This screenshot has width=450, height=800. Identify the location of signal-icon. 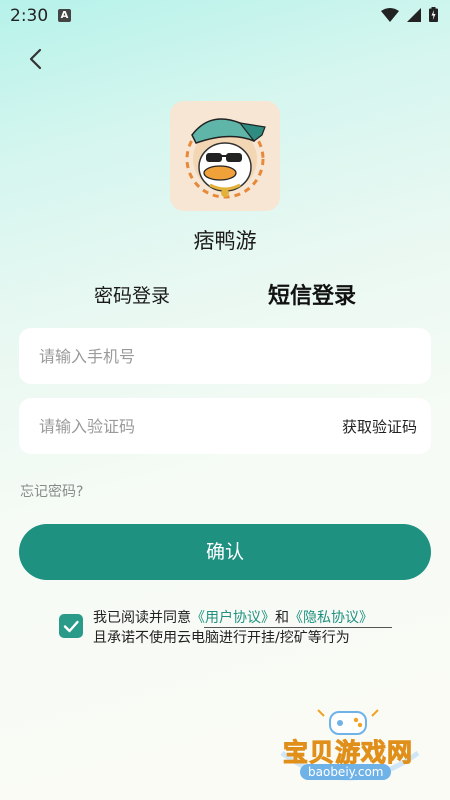
(414, 14).